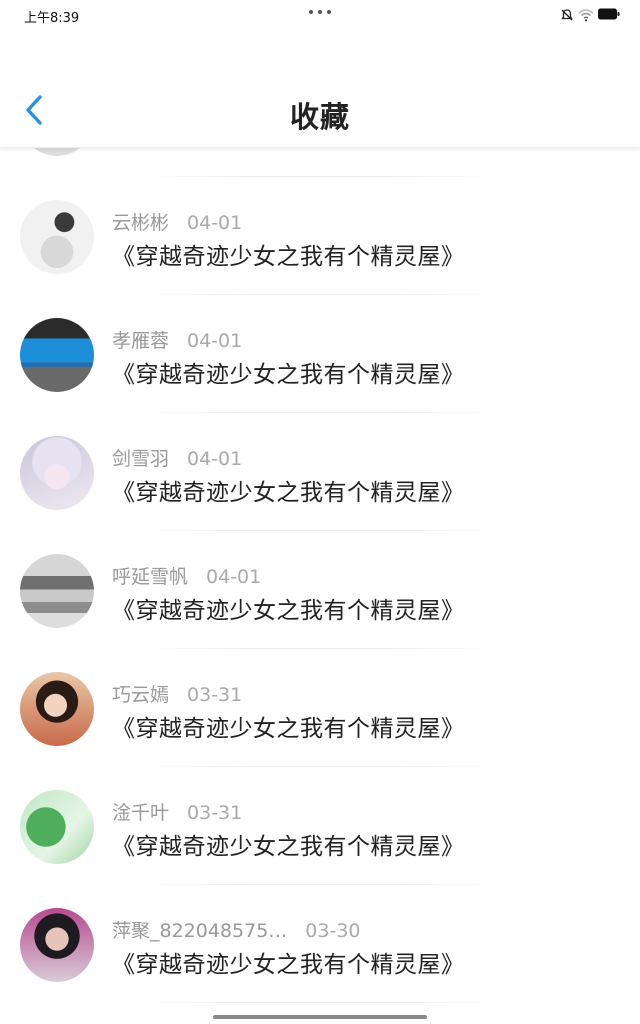 This screenshot has height=1024, width=640. I want to click on user-name: 淦千叶, so click(141, 813).